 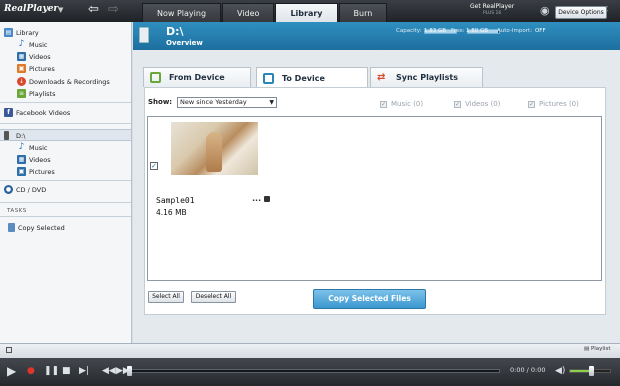 I want to click on free-value: 1.80 GB, so click(x=477, y=31).